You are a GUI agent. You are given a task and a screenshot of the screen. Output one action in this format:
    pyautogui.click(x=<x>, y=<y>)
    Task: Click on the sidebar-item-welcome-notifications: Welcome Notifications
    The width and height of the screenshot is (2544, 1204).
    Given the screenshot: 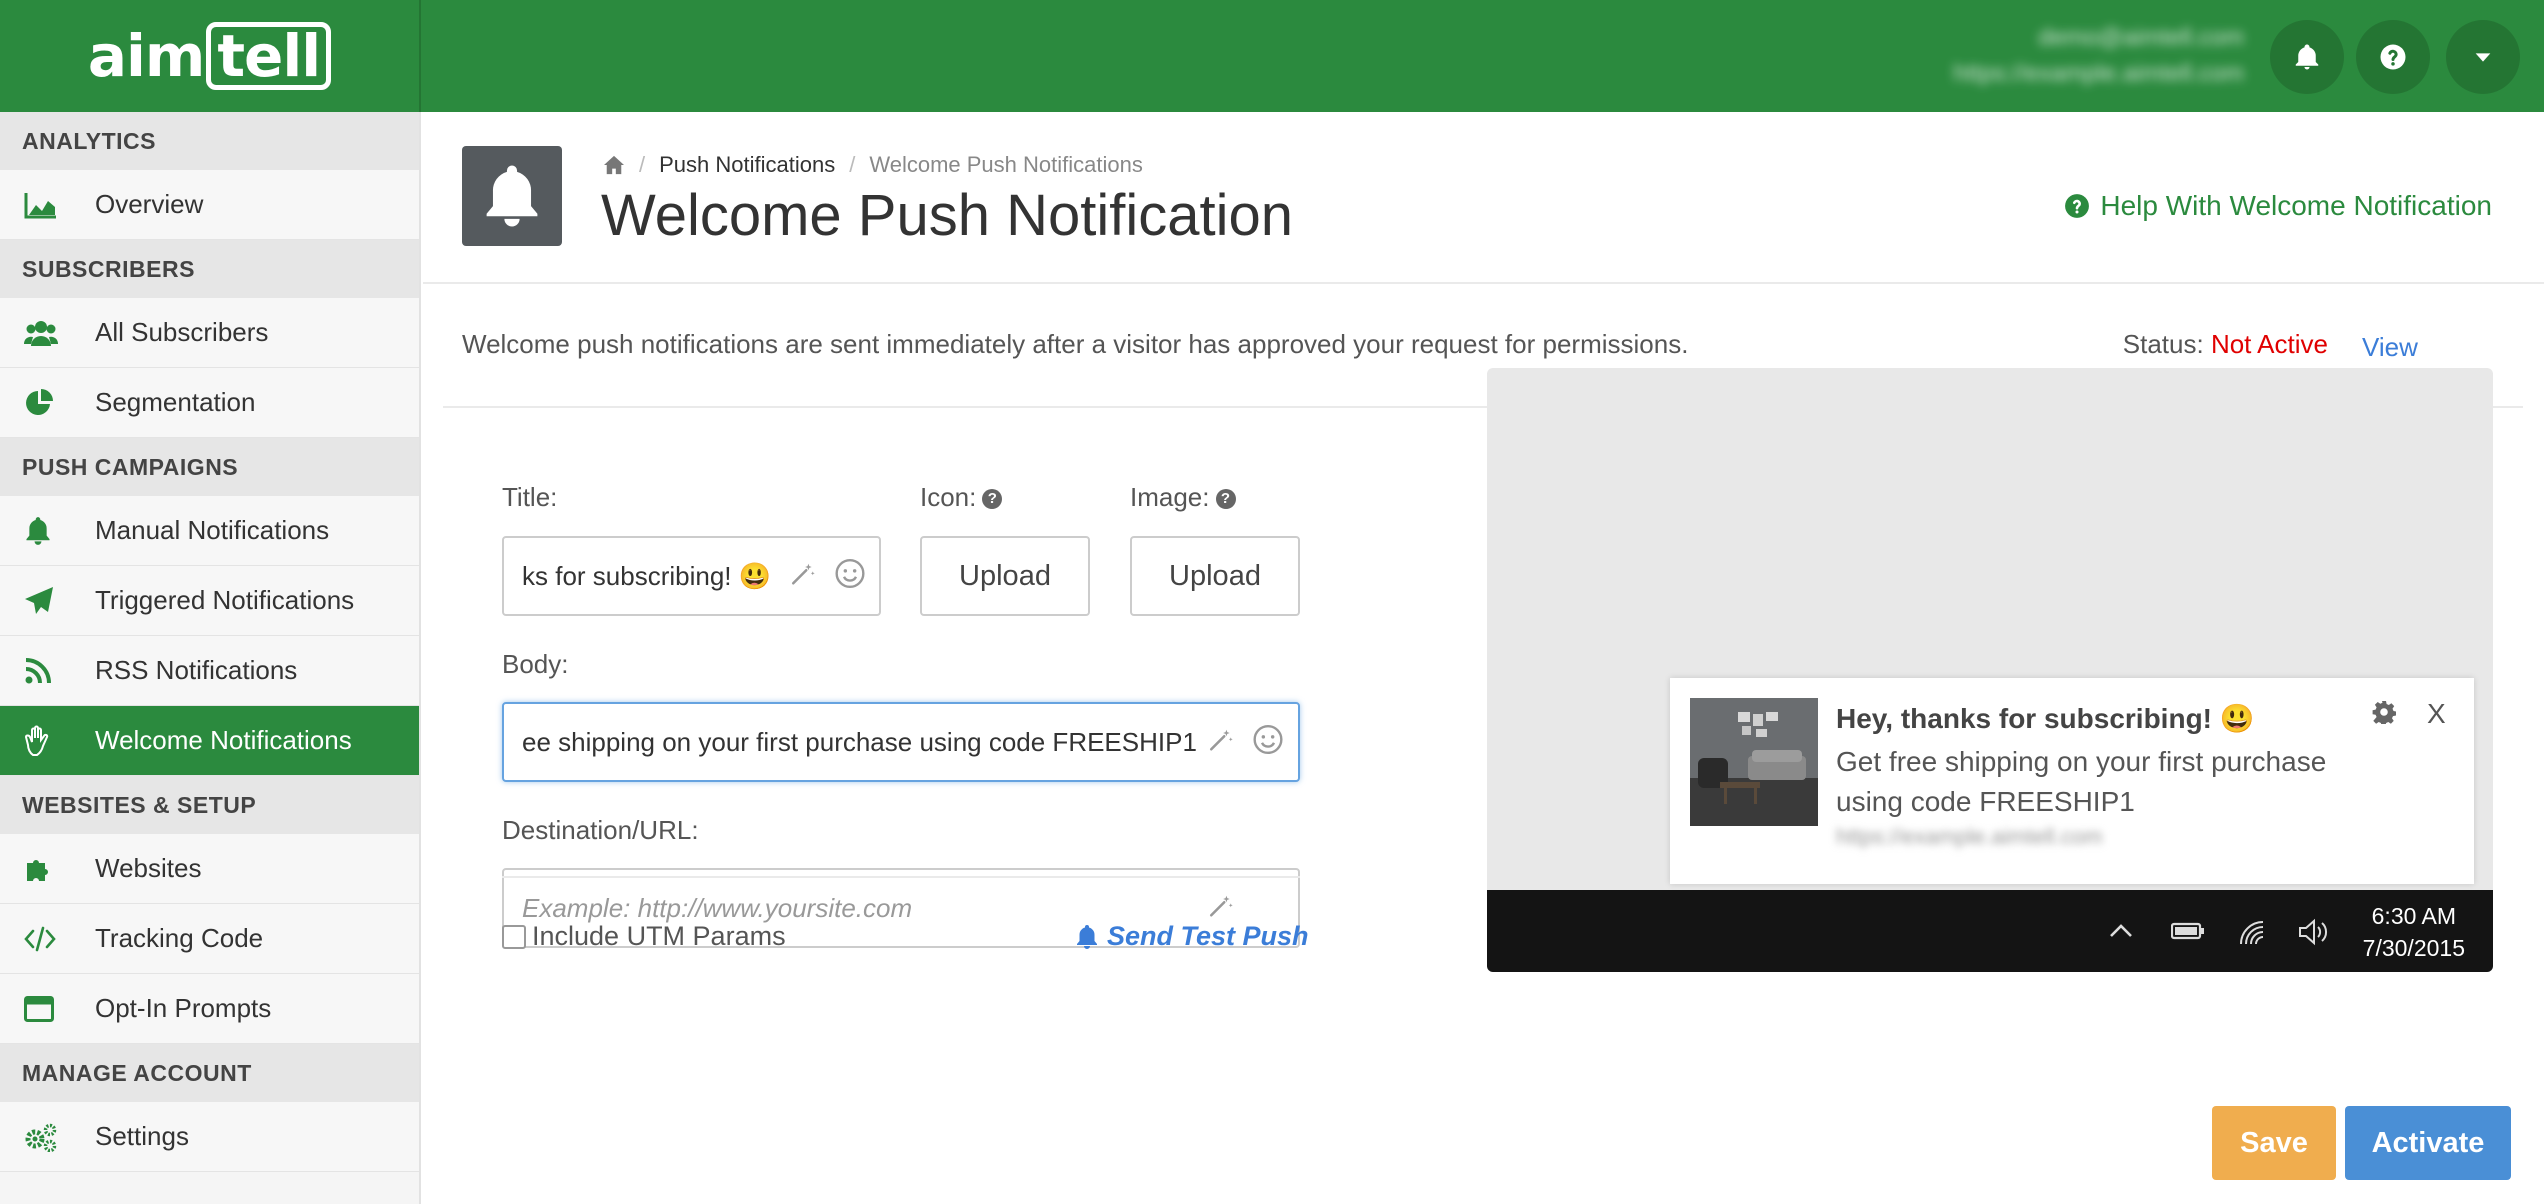 What is the action you would take?
    pyautogui.click(x=209, y=741)
    